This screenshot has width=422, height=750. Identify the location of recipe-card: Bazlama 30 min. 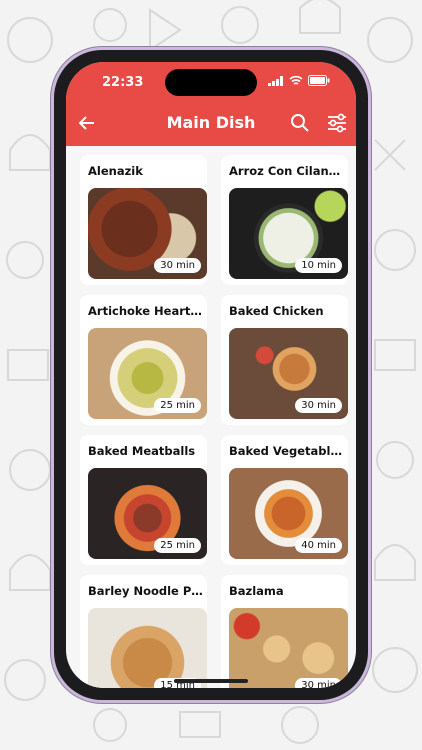
(284, 631).